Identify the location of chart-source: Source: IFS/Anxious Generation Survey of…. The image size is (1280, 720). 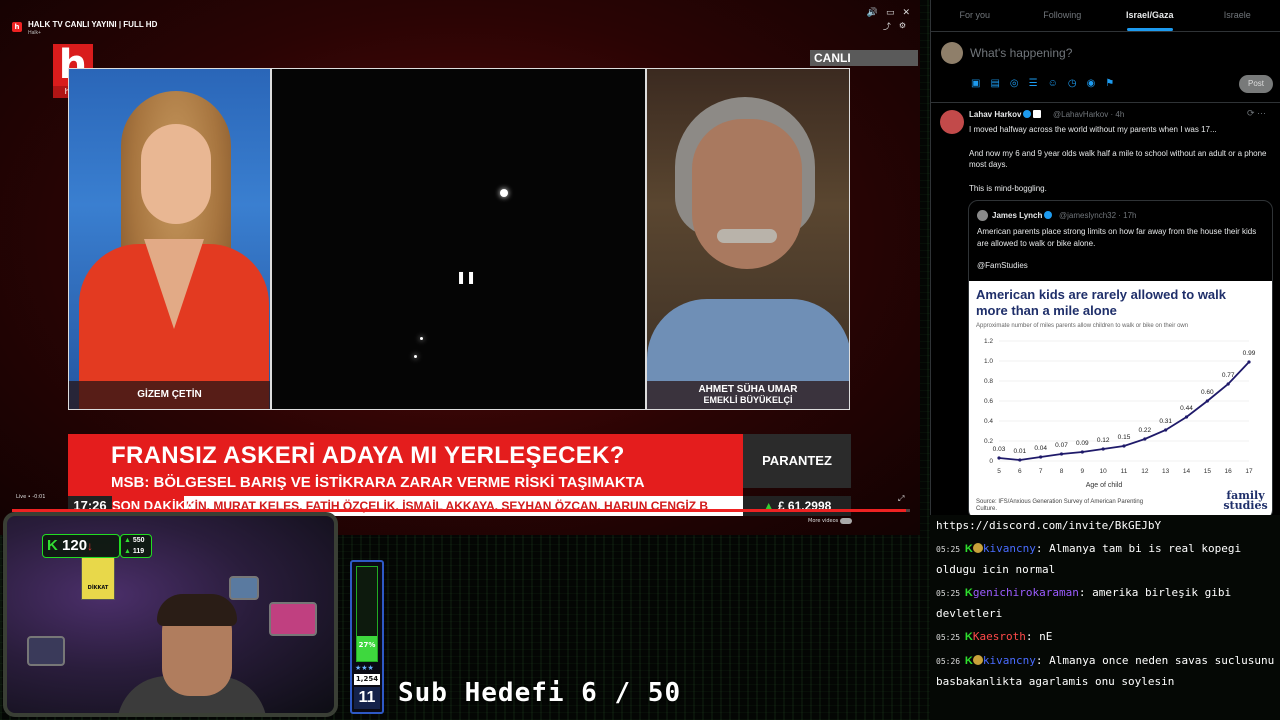
(1060, 505).